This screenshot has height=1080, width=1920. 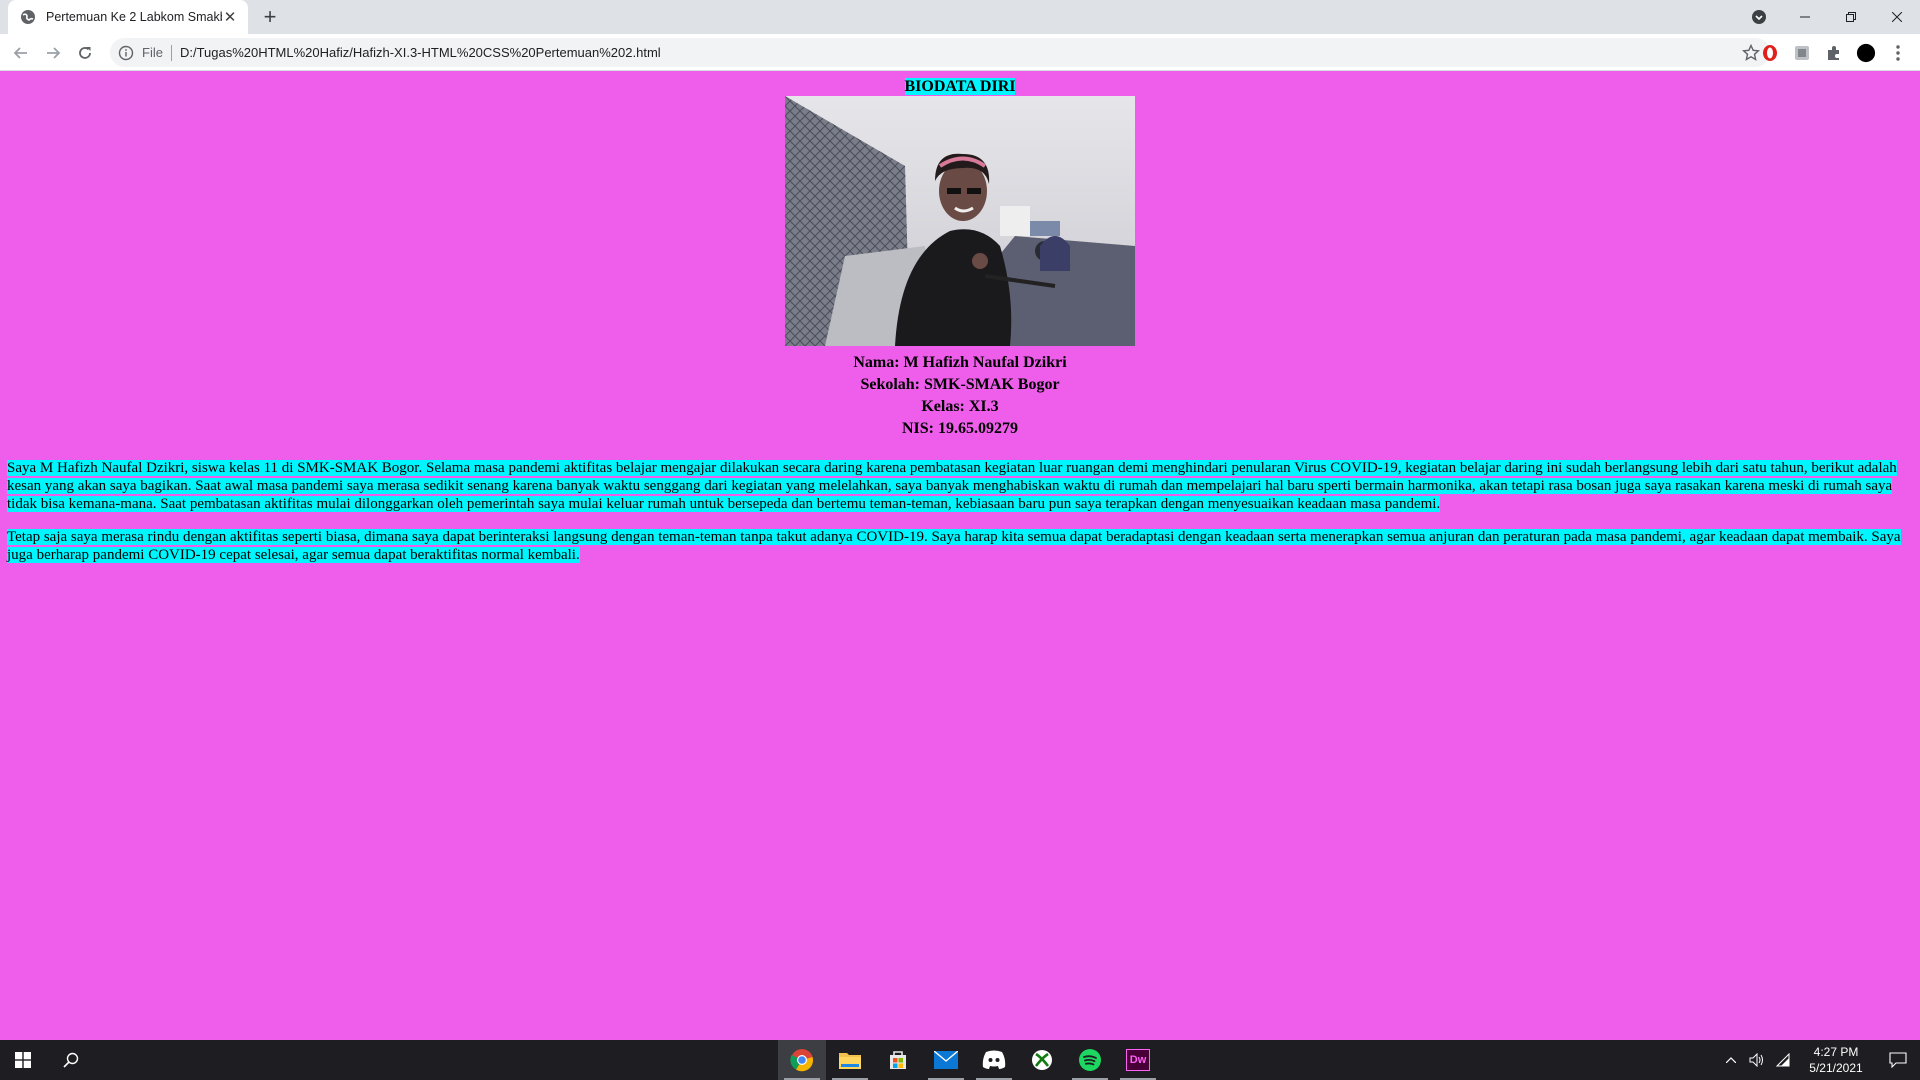 What do you see at coordinates (1757, 1060) in the screenshot?
I see `volume-icon` at bounding box center [1757, 1060].